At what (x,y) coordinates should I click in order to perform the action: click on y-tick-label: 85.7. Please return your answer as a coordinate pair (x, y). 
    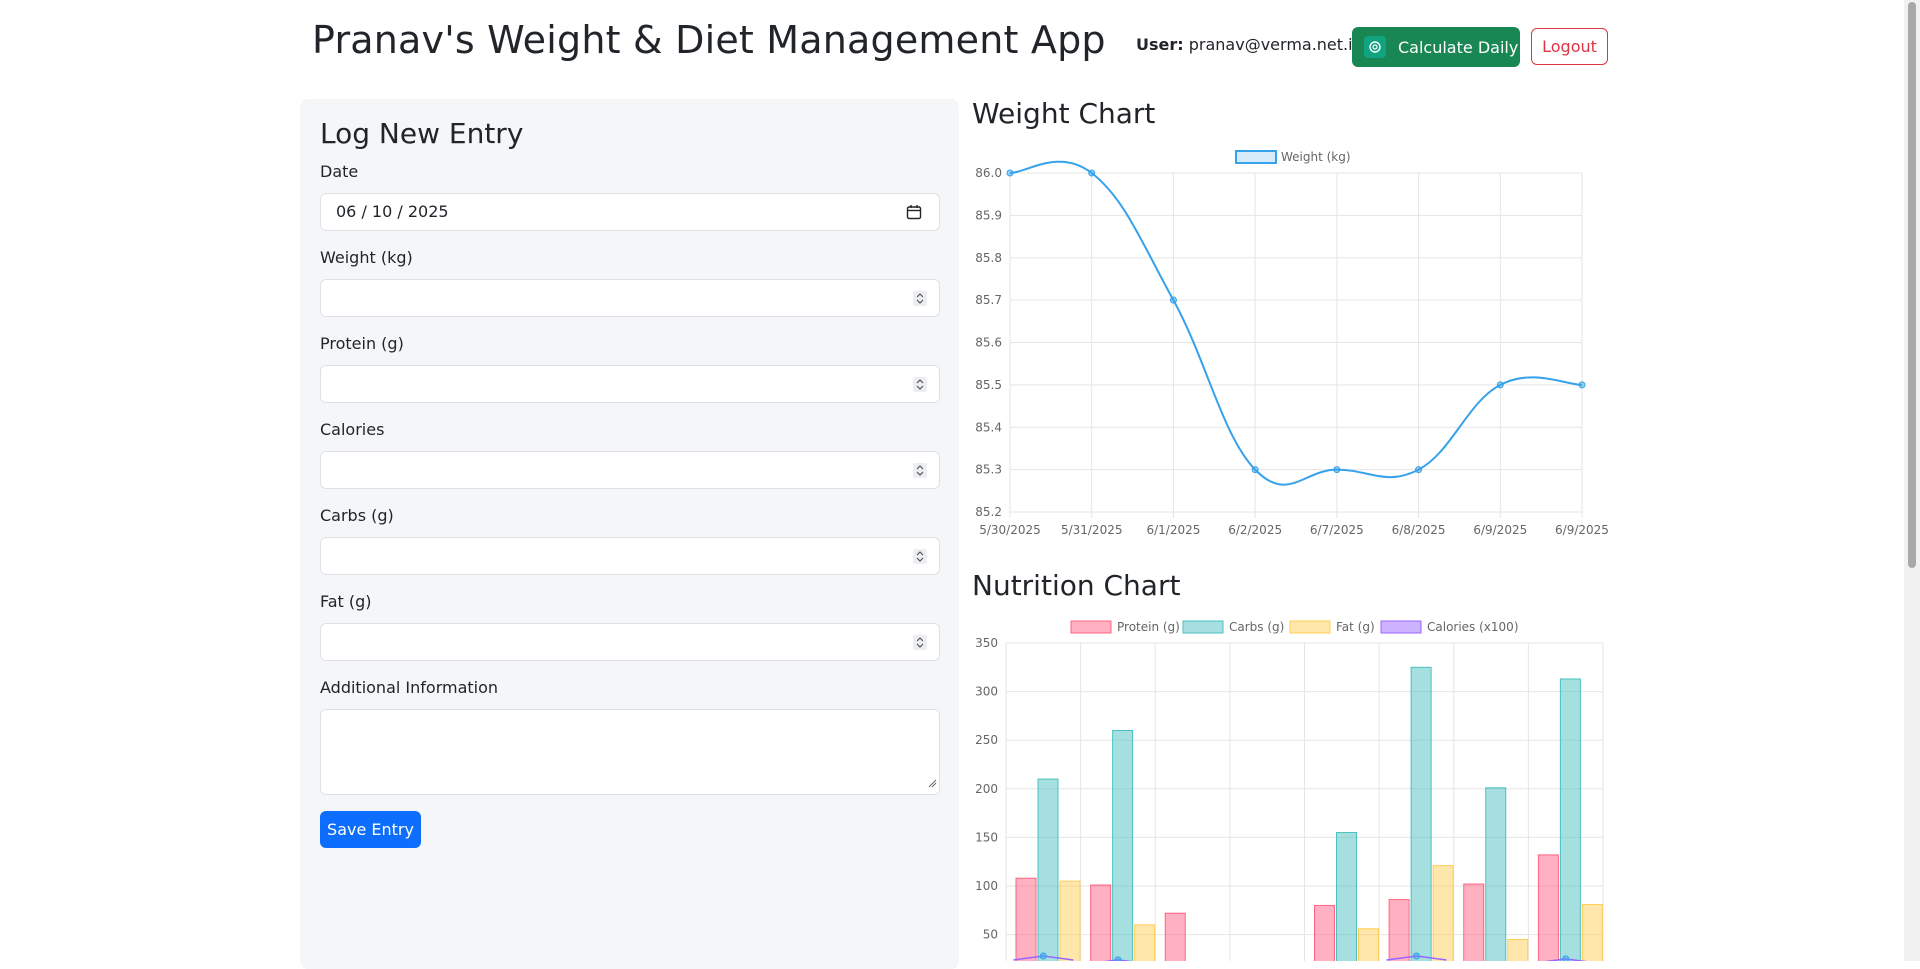
    Looking at the image, I should click on (988, 300).